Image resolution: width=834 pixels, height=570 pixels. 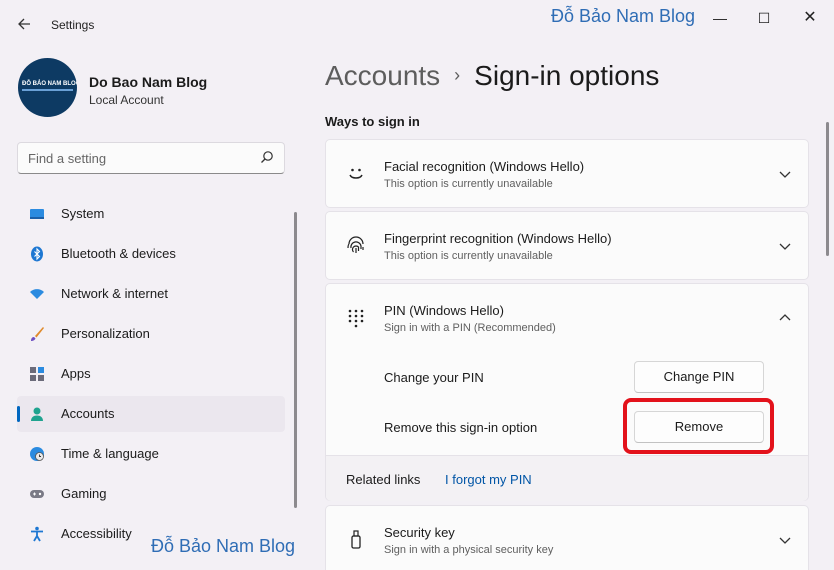 I want to click on remove-highlight-box, so click(x=698, y=426).